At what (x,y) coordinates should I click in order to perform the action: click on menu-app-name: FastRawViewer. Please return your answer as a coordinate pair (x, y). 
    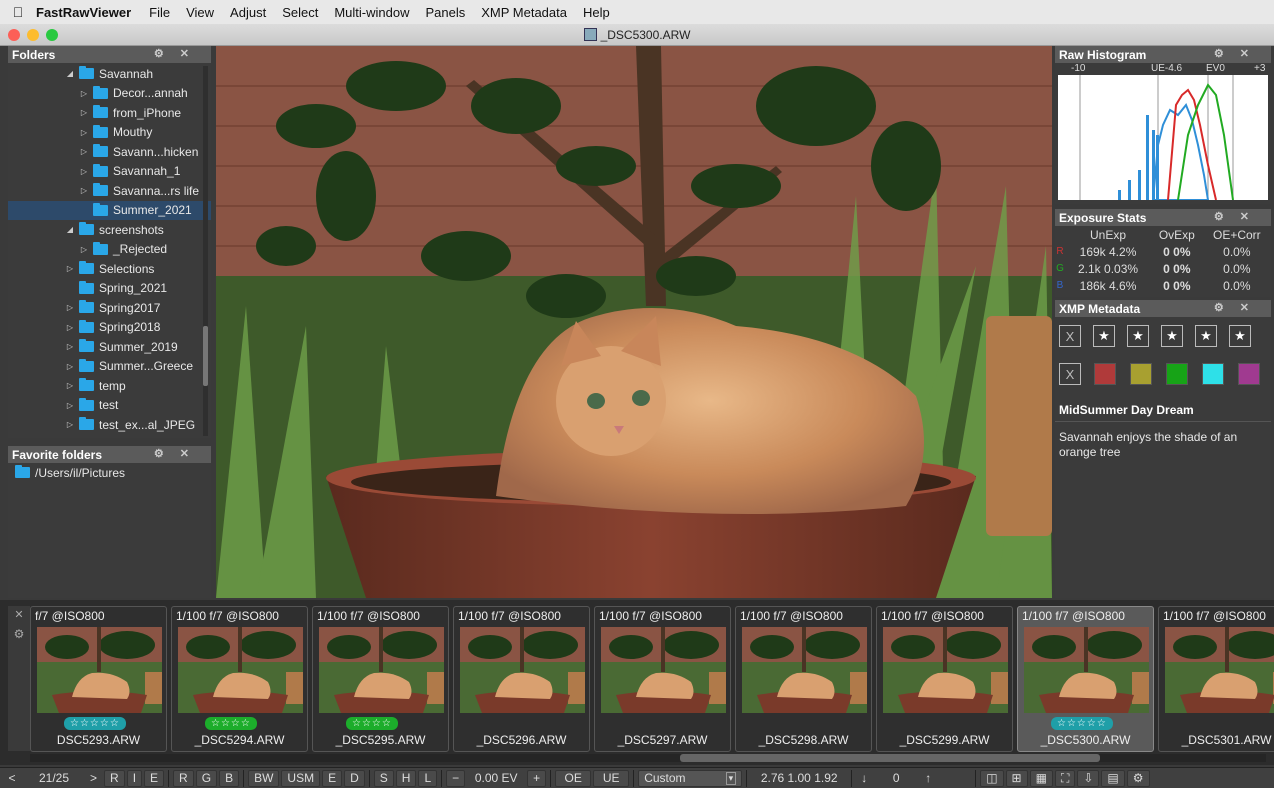
    Looking at the image, I should click on (88, 12).